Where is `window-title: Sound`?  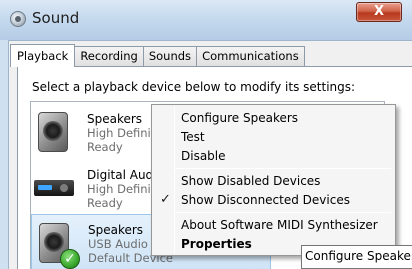
window-title: Sound is located at coordinates (56, 18).